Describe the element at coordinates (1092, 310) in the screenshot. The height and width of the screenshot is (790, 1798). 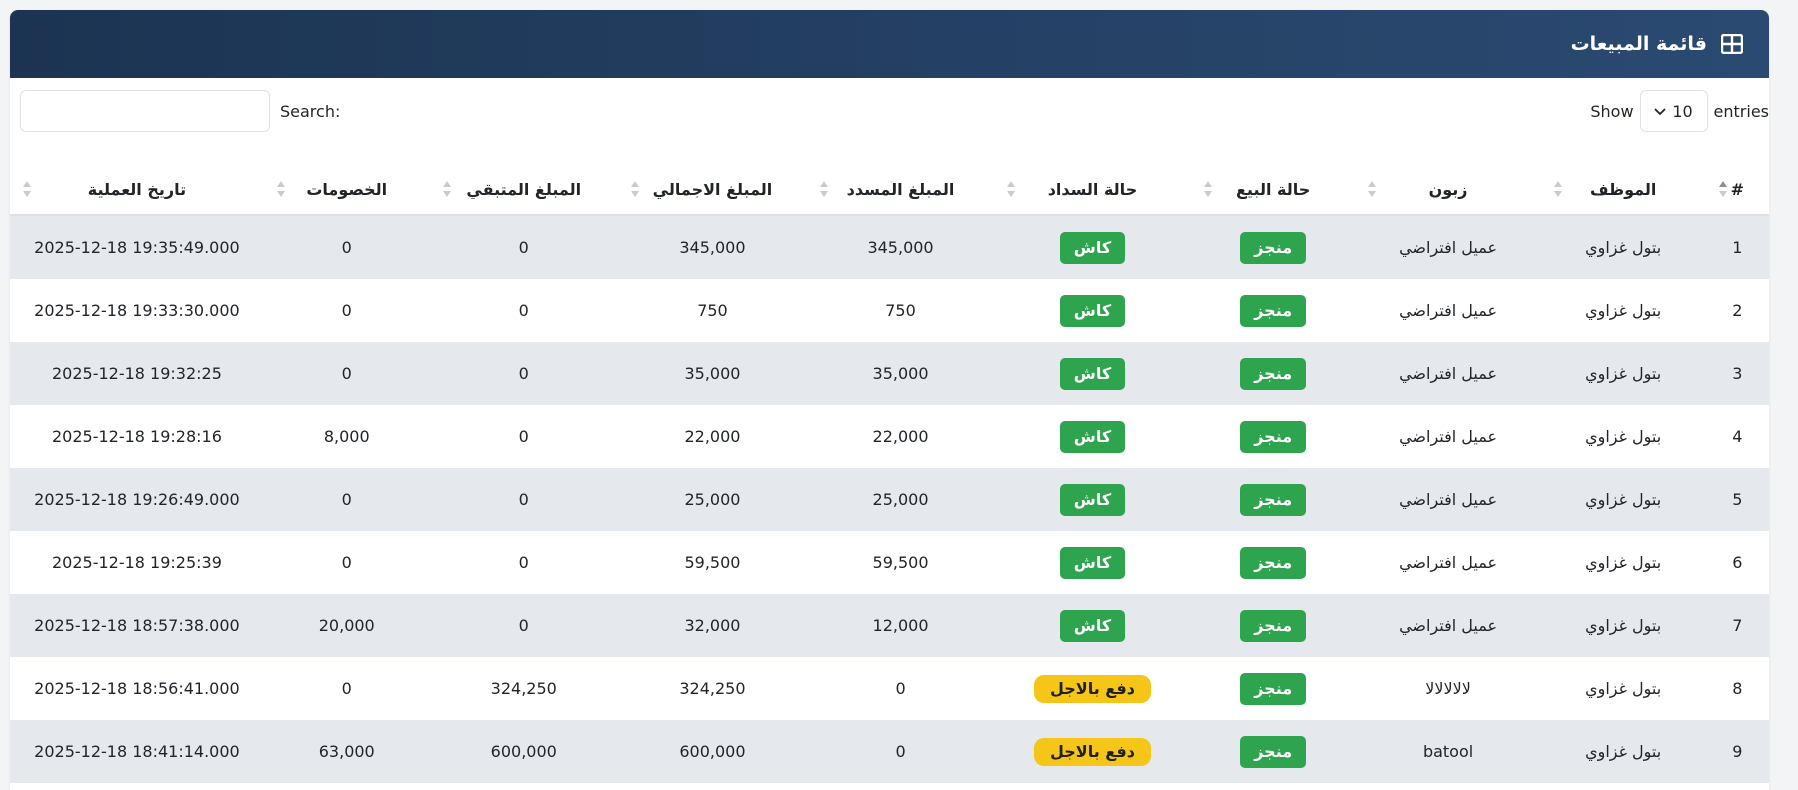
I see `cell-payment-status: كاش` at that location.